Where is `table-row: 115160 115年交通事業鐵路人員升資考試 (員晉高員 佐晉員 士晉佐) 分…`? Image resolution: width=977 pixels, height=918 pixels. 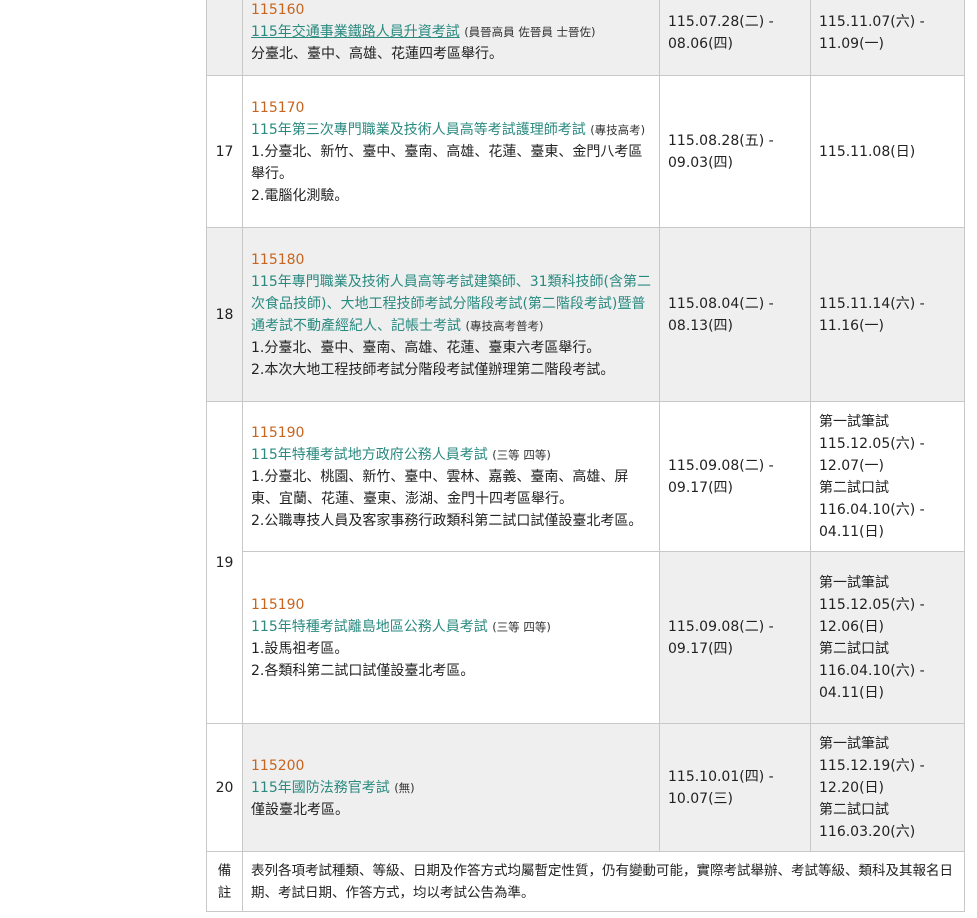
table-row: 115160 115年交通事業鐵路人員升資考試 (員晉高員 佐晉員 士晉佐) 分… is located at coordinates (585, 38).